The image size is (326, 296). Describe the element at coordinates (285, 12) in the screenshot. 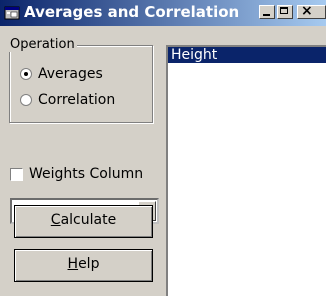

I see `maximize-button` at that location.